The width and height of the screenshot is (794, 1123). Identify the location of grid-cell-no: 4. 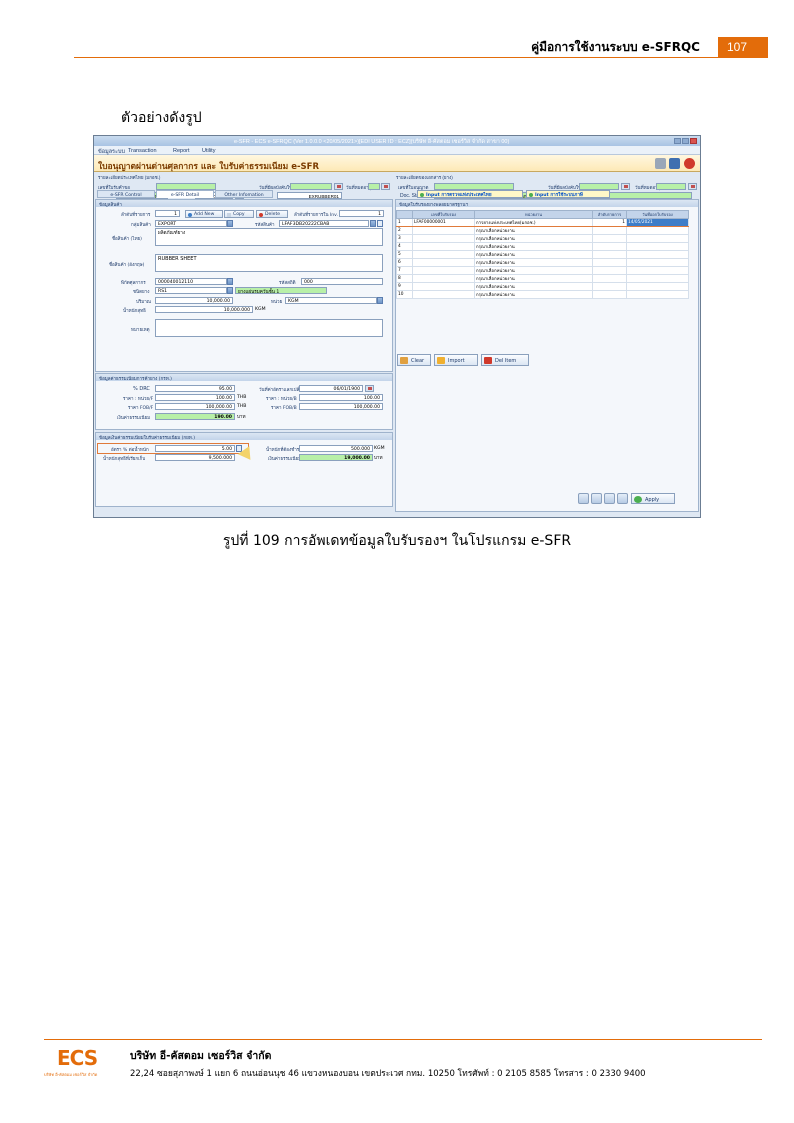
(404, 246).